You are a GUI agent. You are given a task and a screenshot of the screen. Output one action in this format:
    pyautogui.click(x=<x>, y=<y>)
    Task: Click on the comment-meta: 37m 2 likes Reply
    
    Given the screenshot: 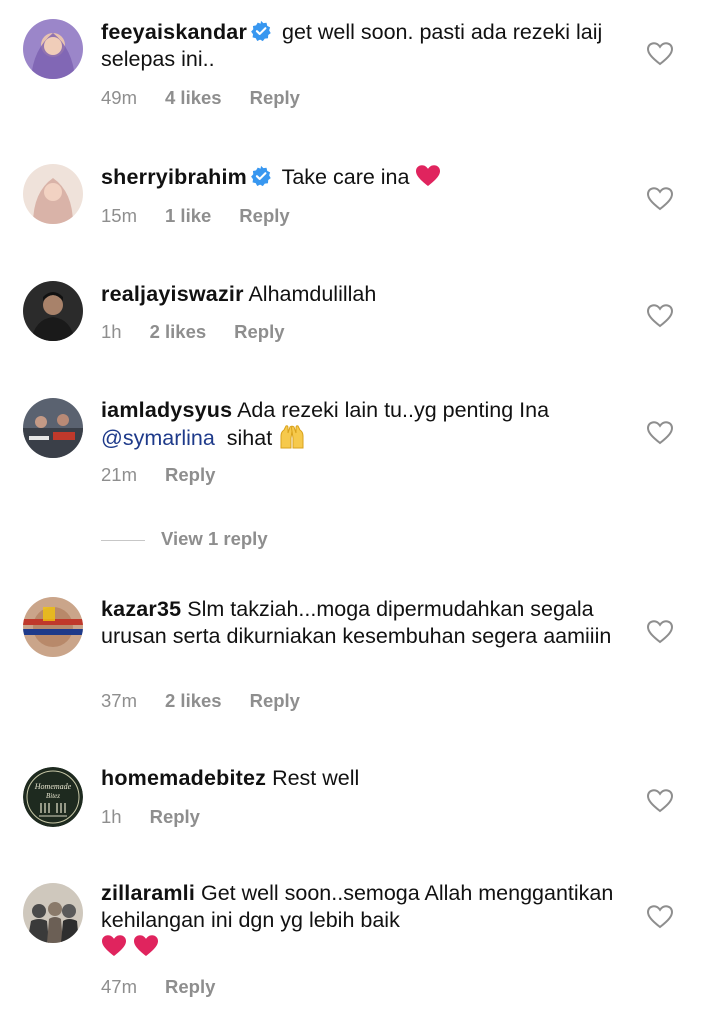 What is the action you would take?
    pyautogui.click(x=214, y=701)
    